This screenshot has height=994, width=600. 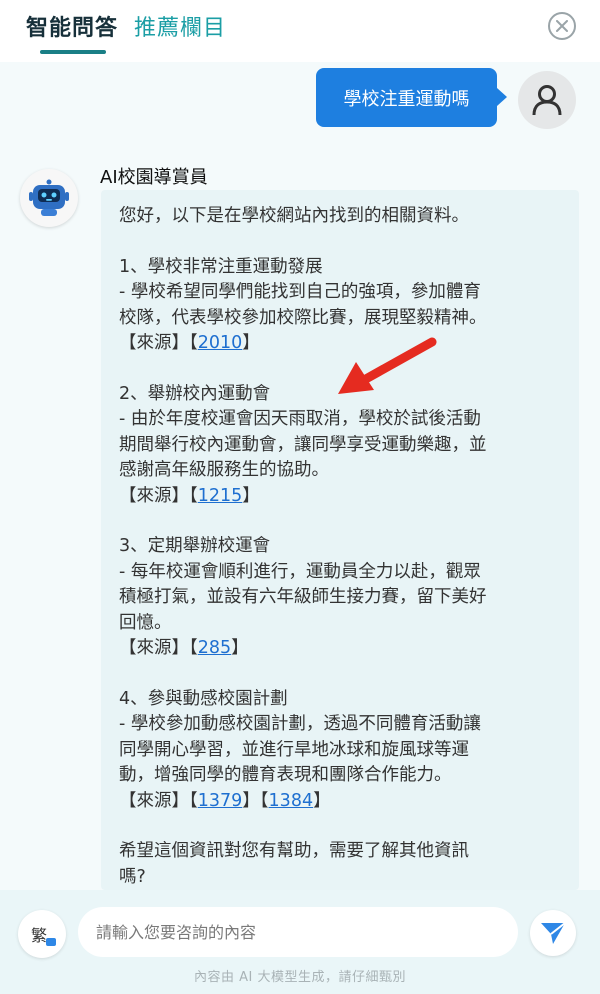 I want to click on item-3-line: 回憶。, so click(x=145, y=622).